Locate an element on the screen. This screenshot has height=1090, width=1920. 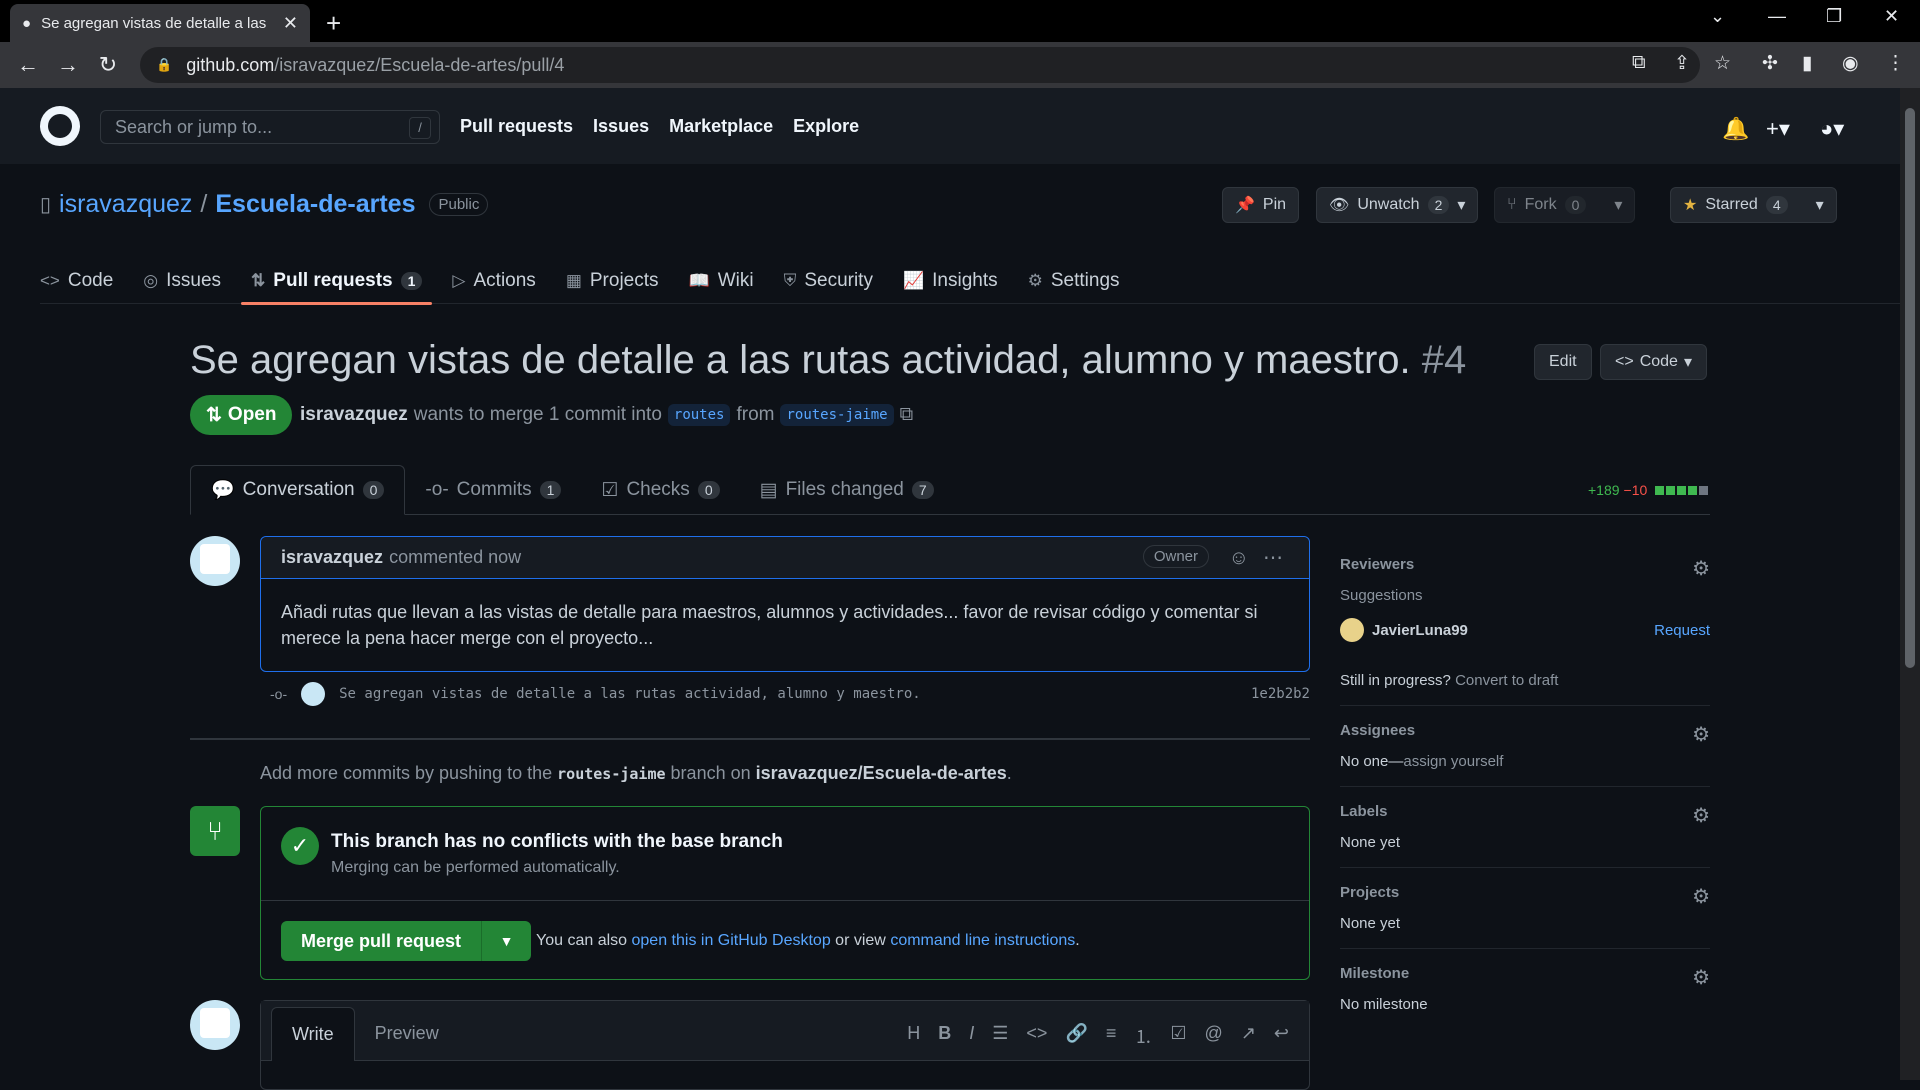
unwatch-button: 👁 Unwatch 2 ▾ is located at coordinates (1397, 205).